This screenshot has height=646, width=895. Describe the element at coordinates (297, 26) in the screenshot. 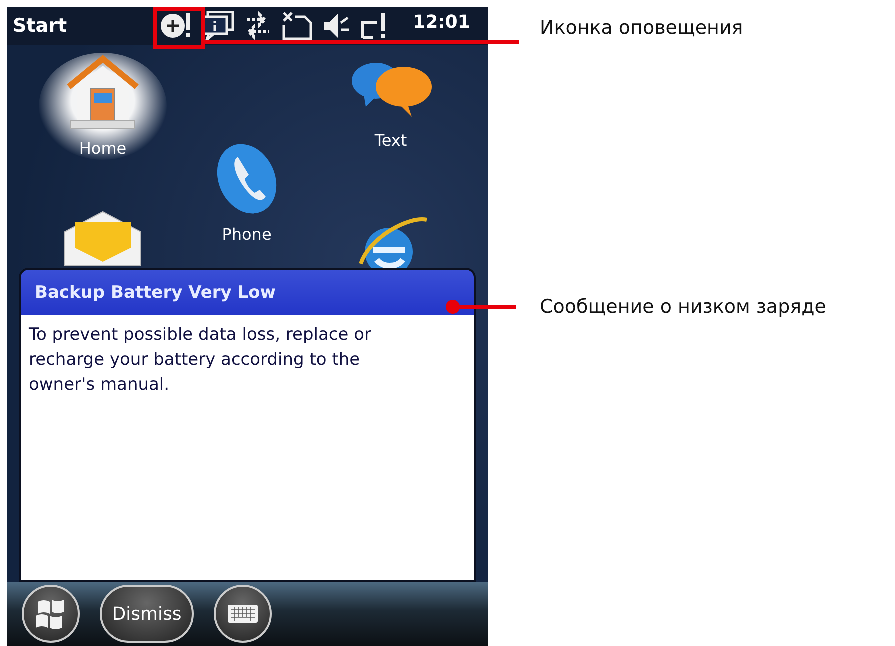

I see `no-sim-icon` at that location.